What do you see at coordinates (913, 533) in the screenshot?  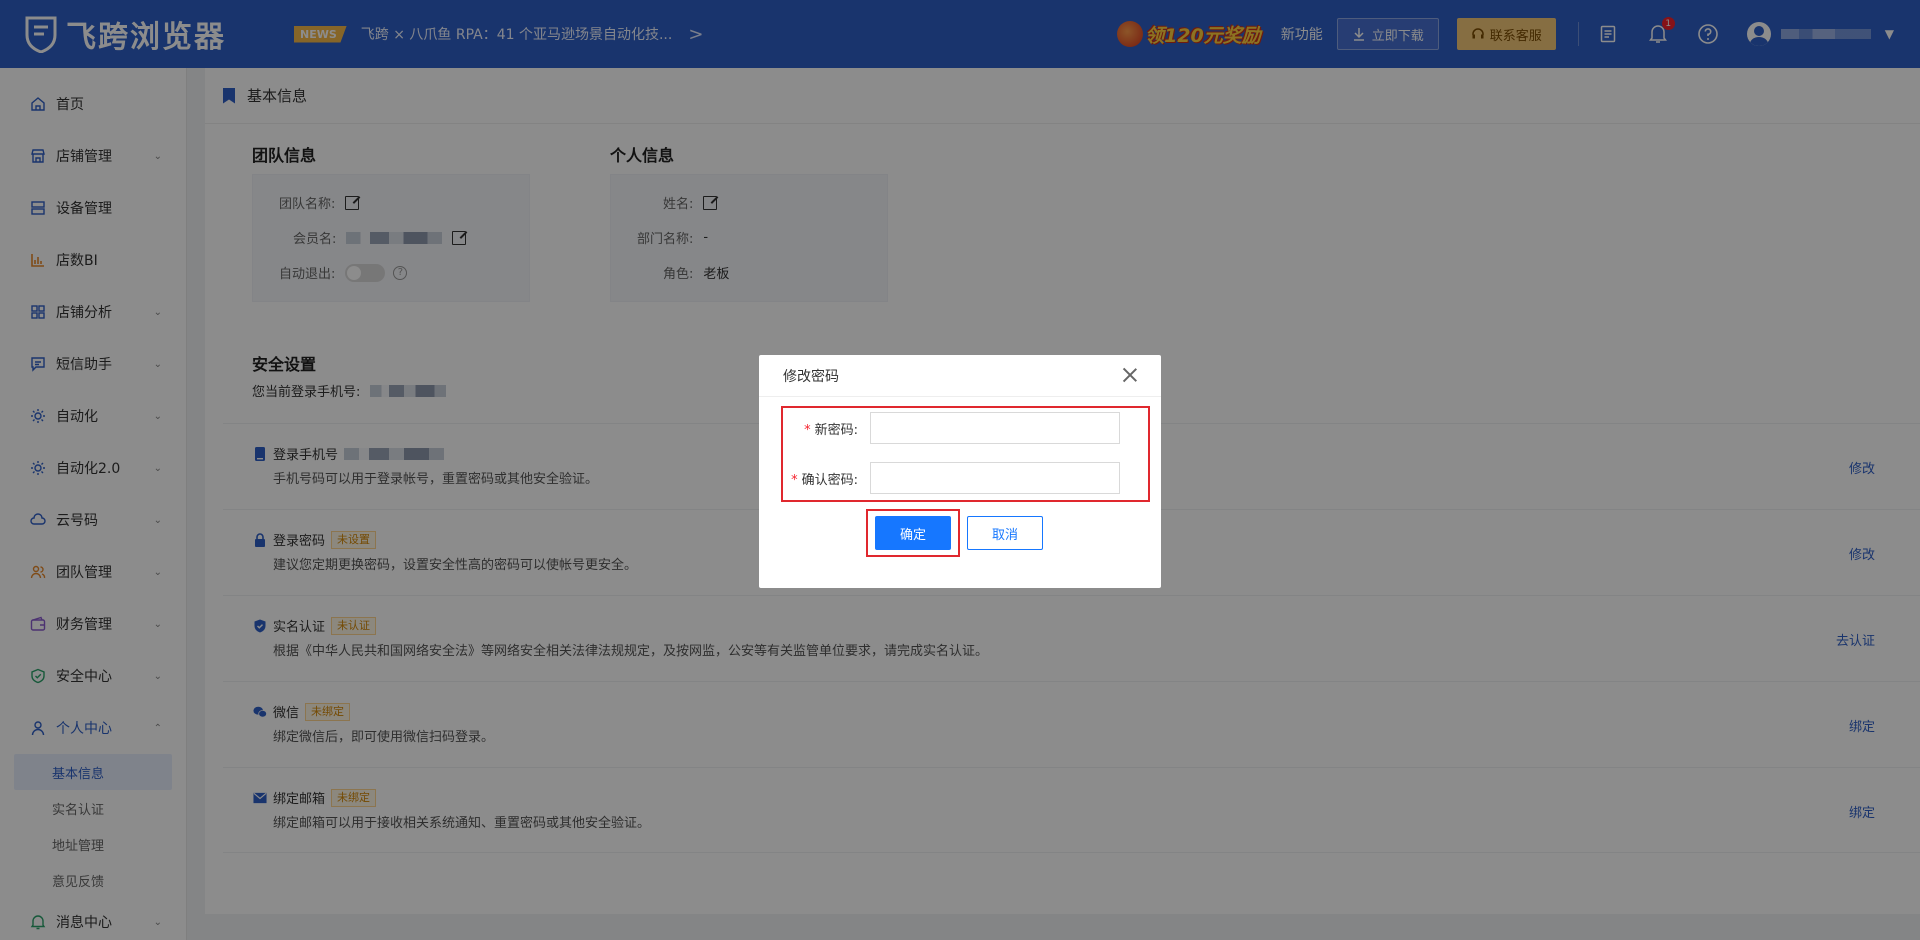 I see `confirm-button: 确定` at bounding box center [913, 533].